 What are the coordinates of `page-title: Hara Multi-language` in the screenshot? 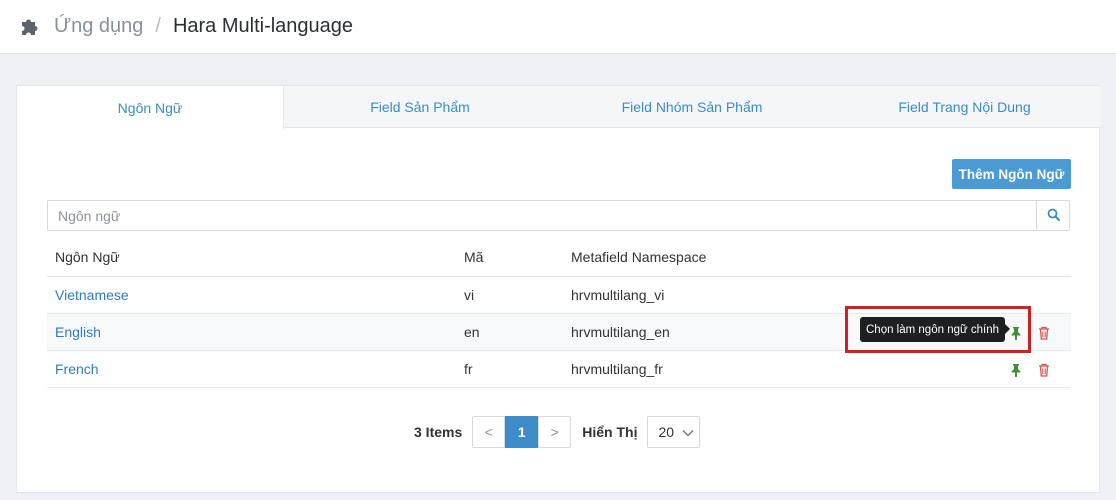 It's located at (263, 26).